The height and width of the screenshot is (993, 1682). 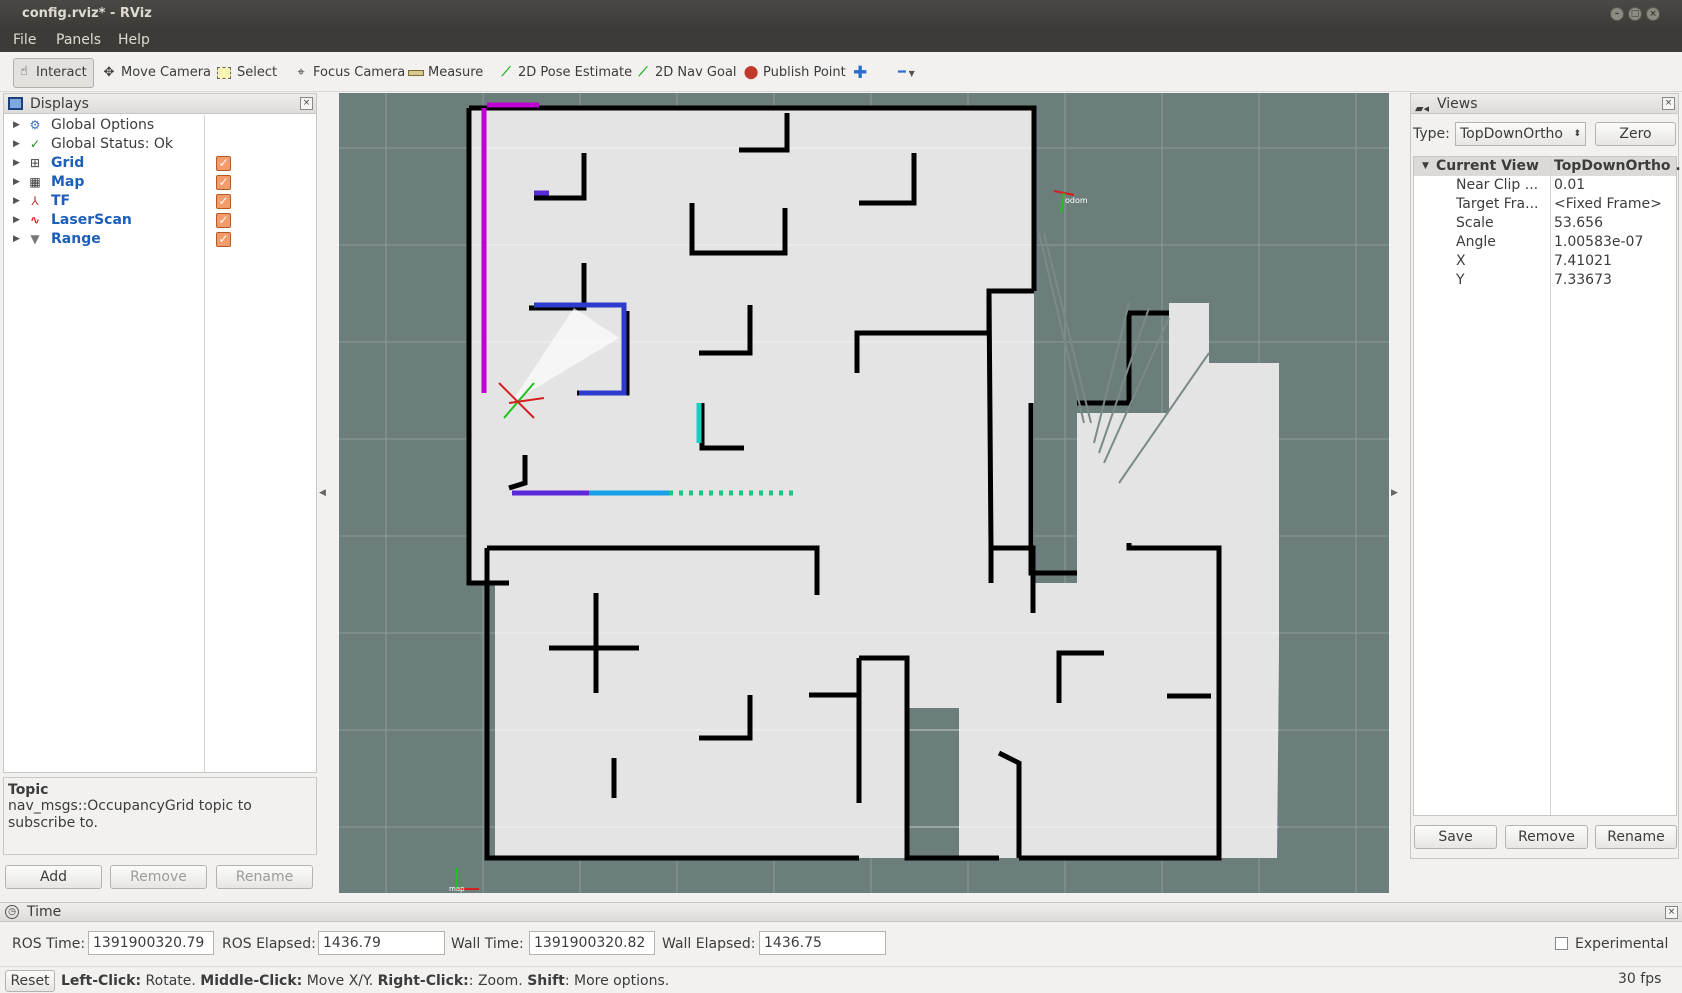 What do you see at coordinates (151, 943) in the screenshot?
I see `ros-time-field: 1391900320.79` at bounding box center [151, 943].